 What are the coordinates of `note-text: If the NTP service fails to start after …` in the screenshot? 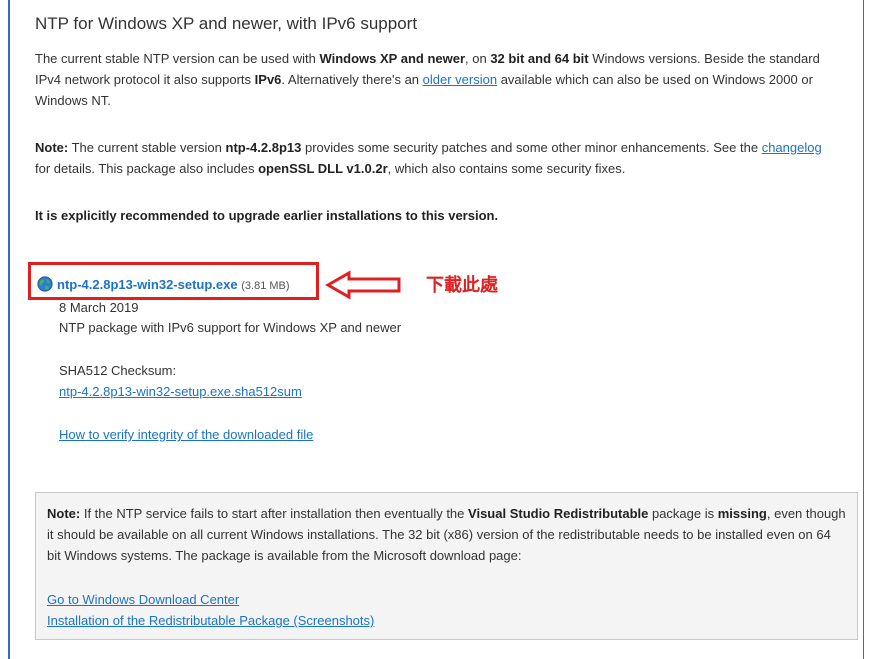 It's located at (274, 513).